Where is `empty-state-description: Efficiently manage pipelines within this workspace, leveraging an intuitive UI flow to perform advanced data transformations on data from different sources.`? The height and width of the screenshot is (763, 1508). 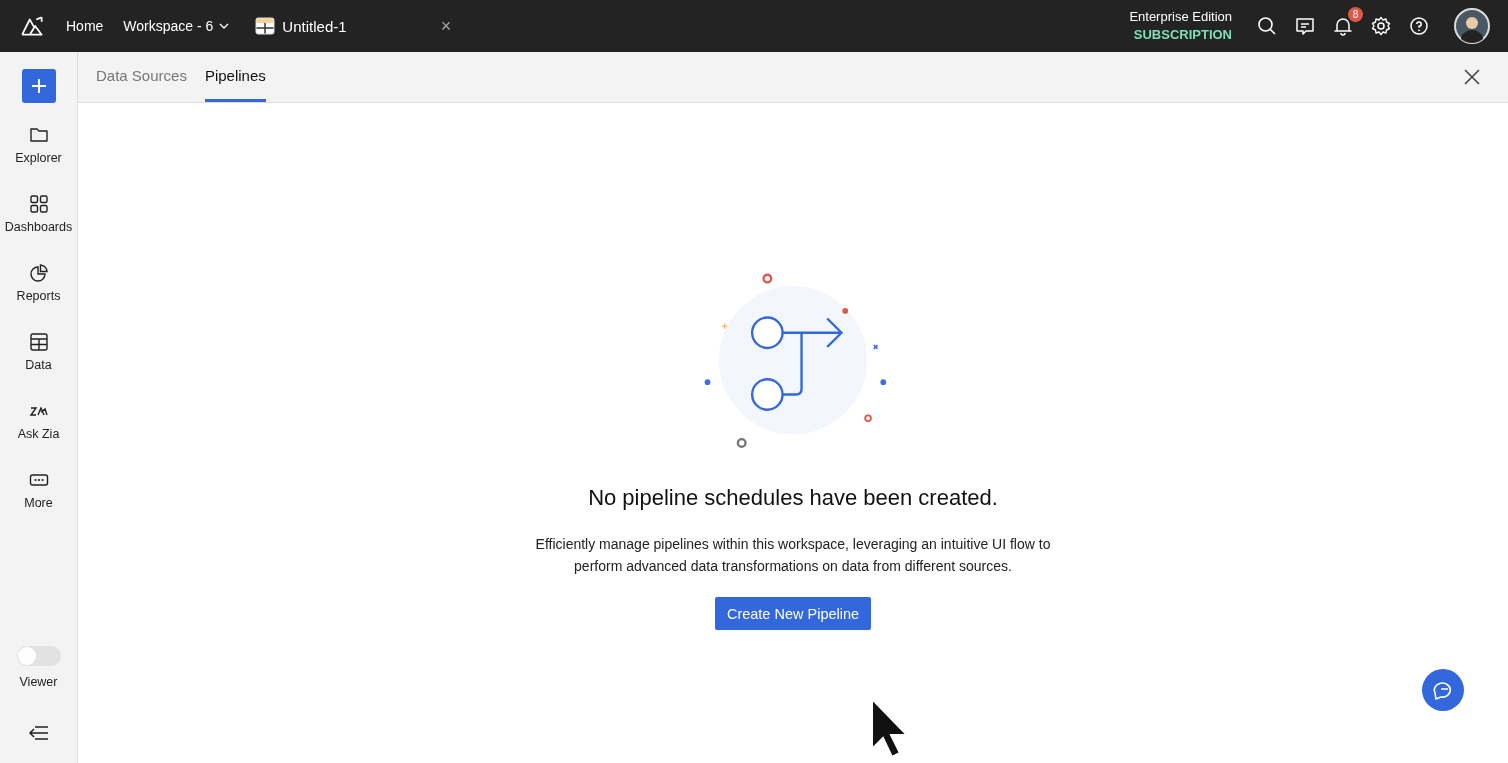
empty-state-description: Efficiently manage pipelines within this workspace, leveraging an intuitive UI flow to perform advanced data transformations on data from different sources. is located at coordinates (793, 555).